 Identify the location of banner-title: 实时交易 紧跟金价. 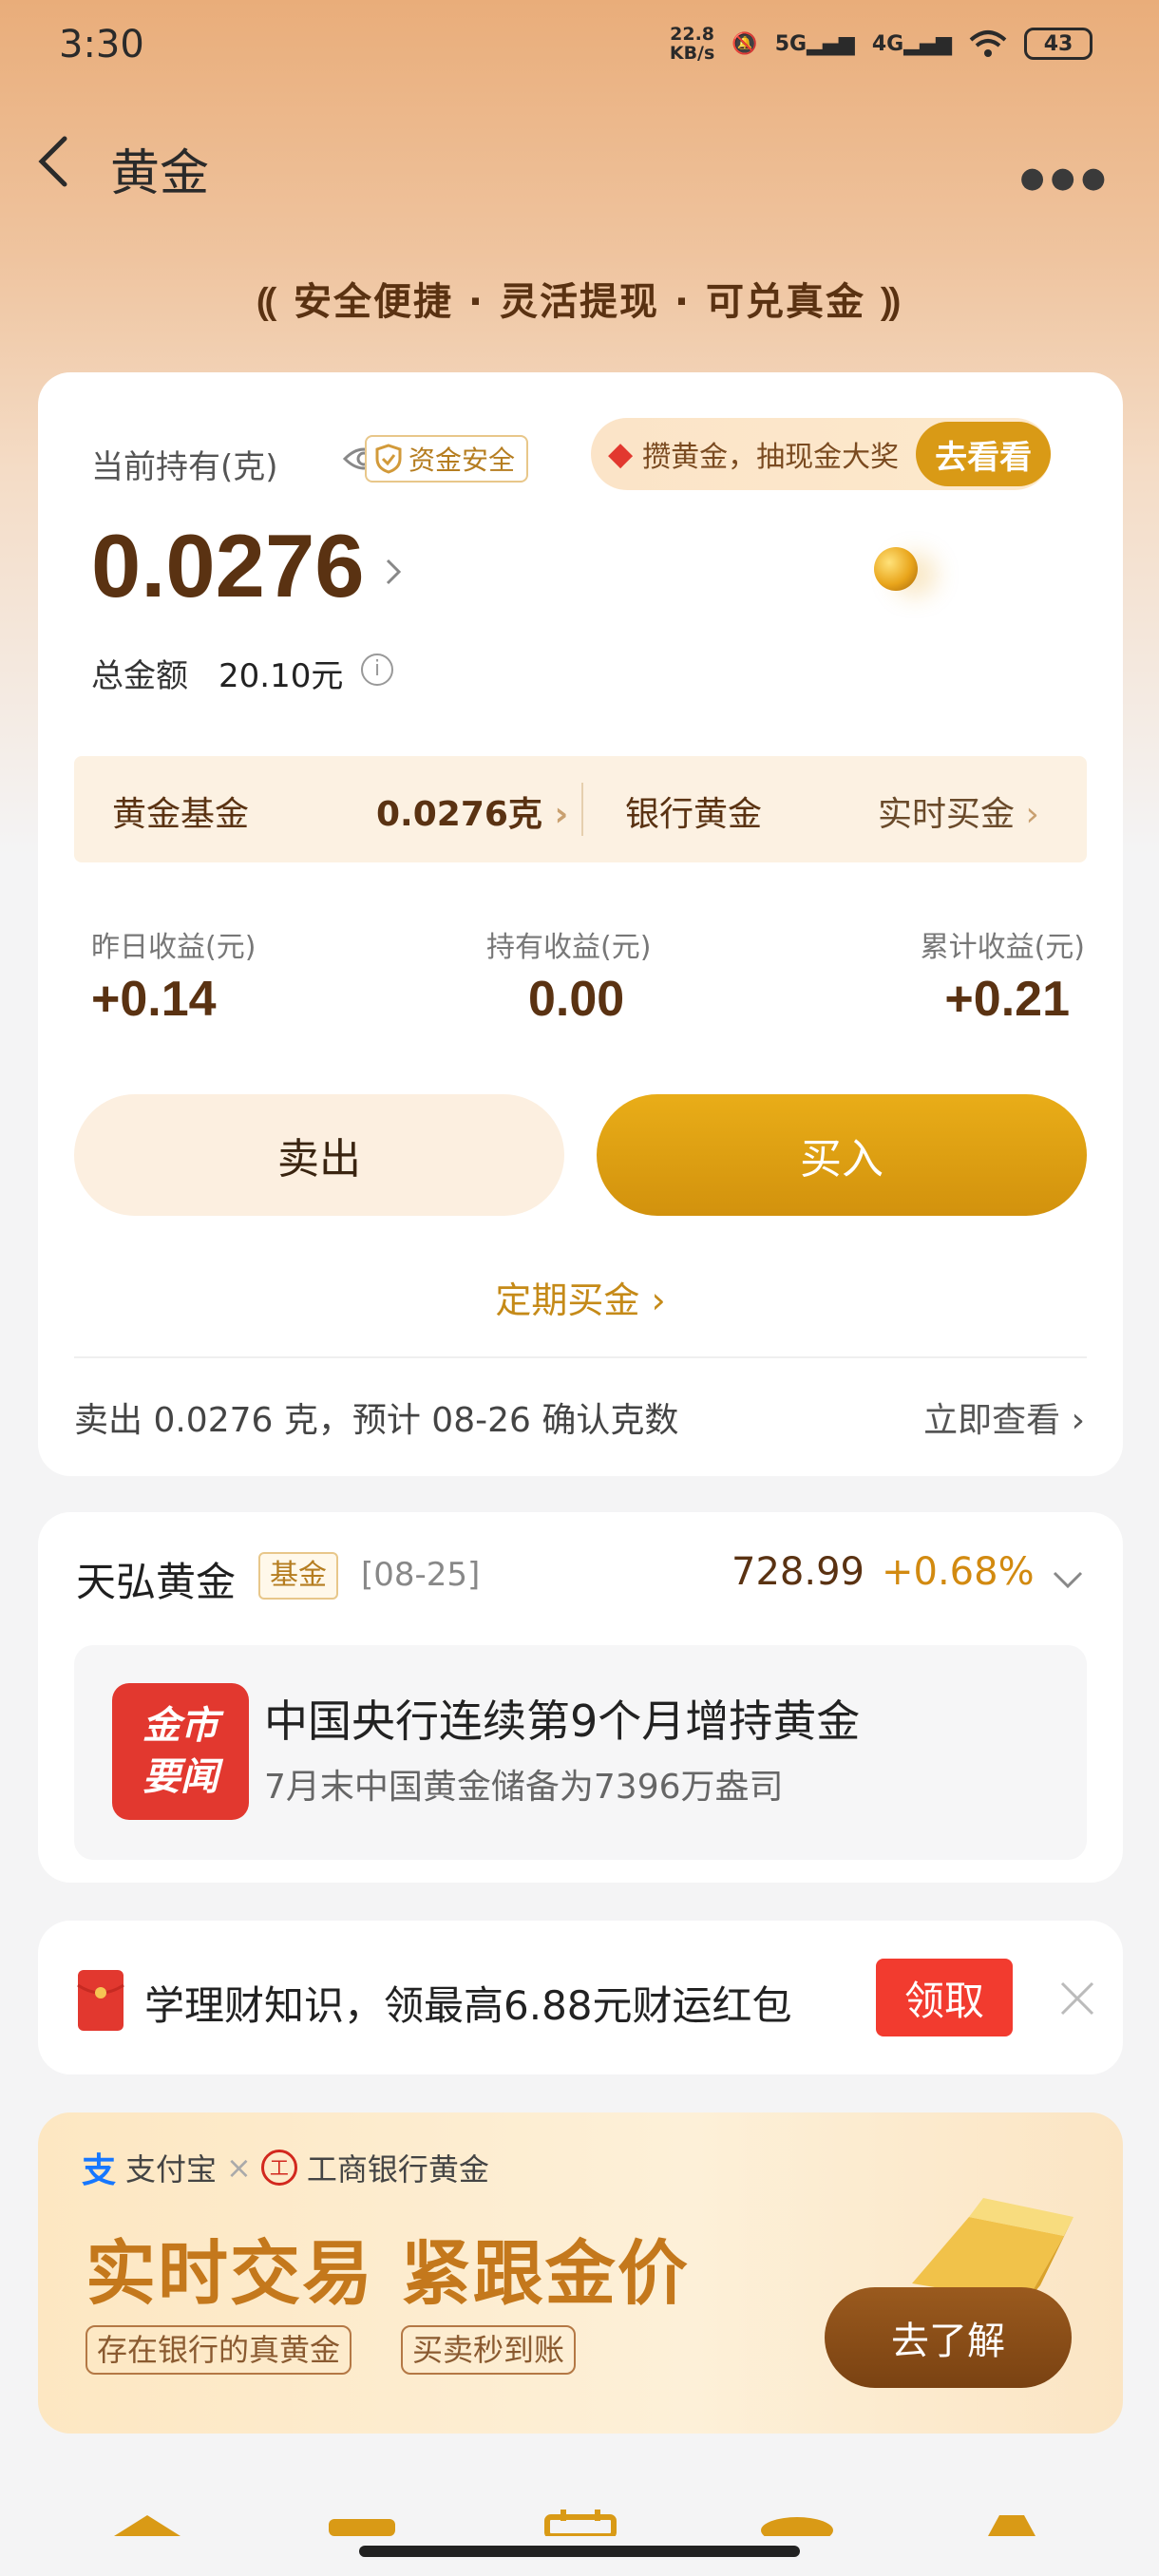
(388, 2274).